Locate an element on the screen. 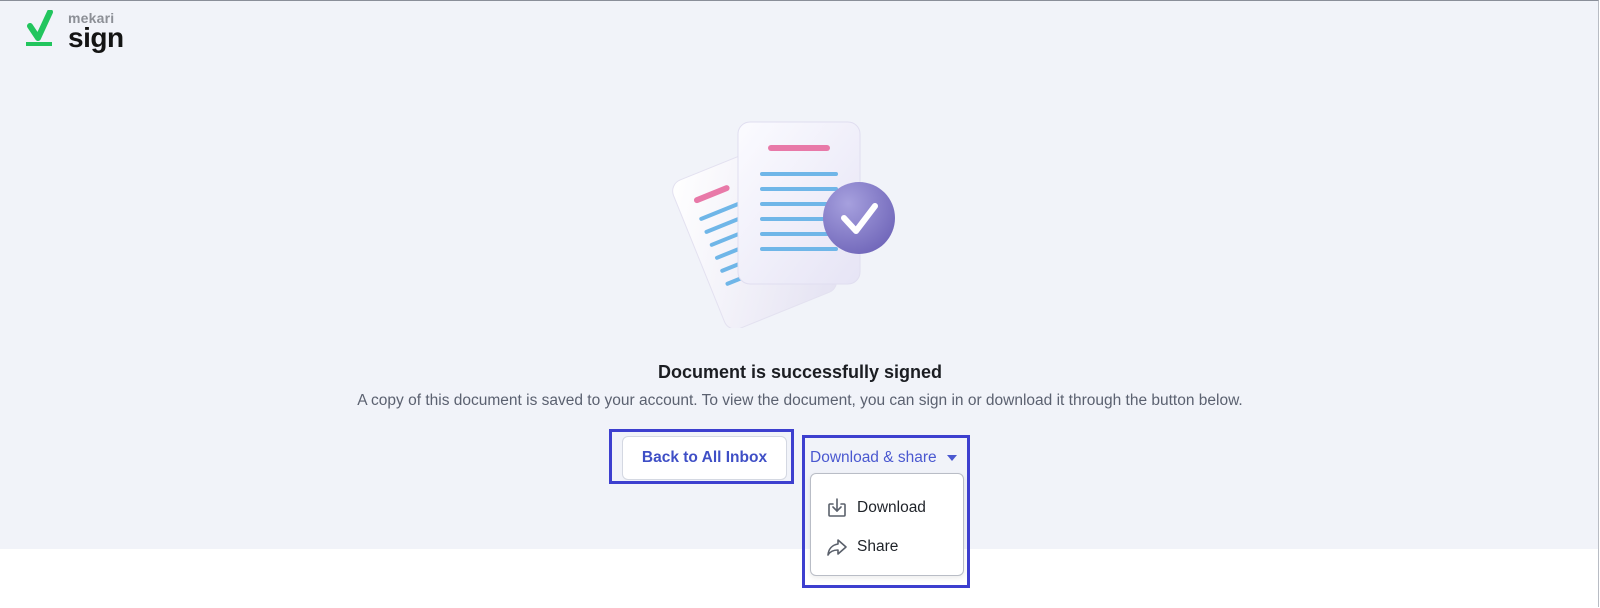 This screenshot has width=1600, height=608. caret-down-icon is located at coordinates (951, 458).